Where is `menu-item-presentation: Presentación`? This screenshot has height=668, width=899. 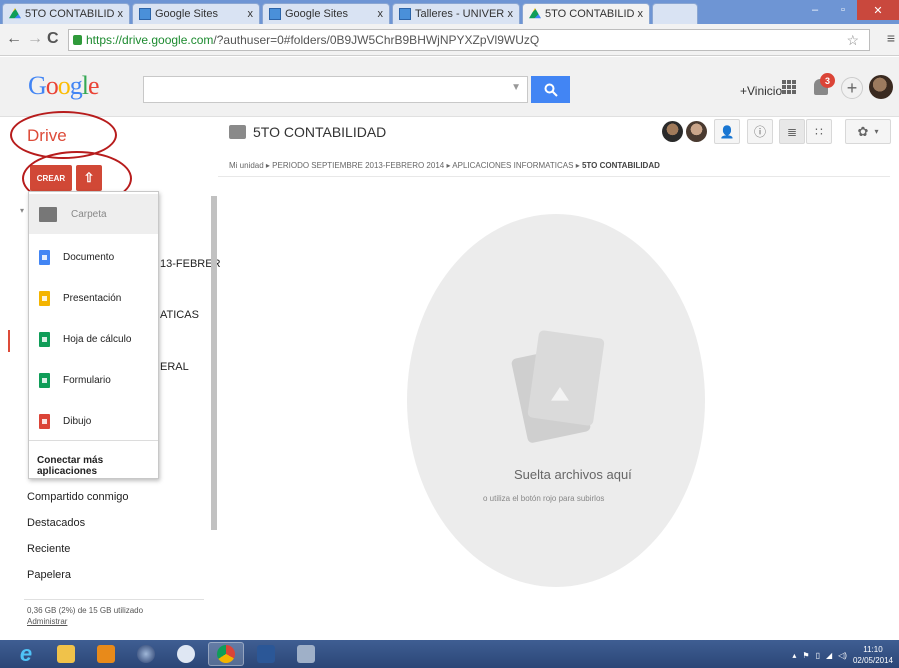
menu-item-presentation: Presentación is located at coordinates (93, 298).